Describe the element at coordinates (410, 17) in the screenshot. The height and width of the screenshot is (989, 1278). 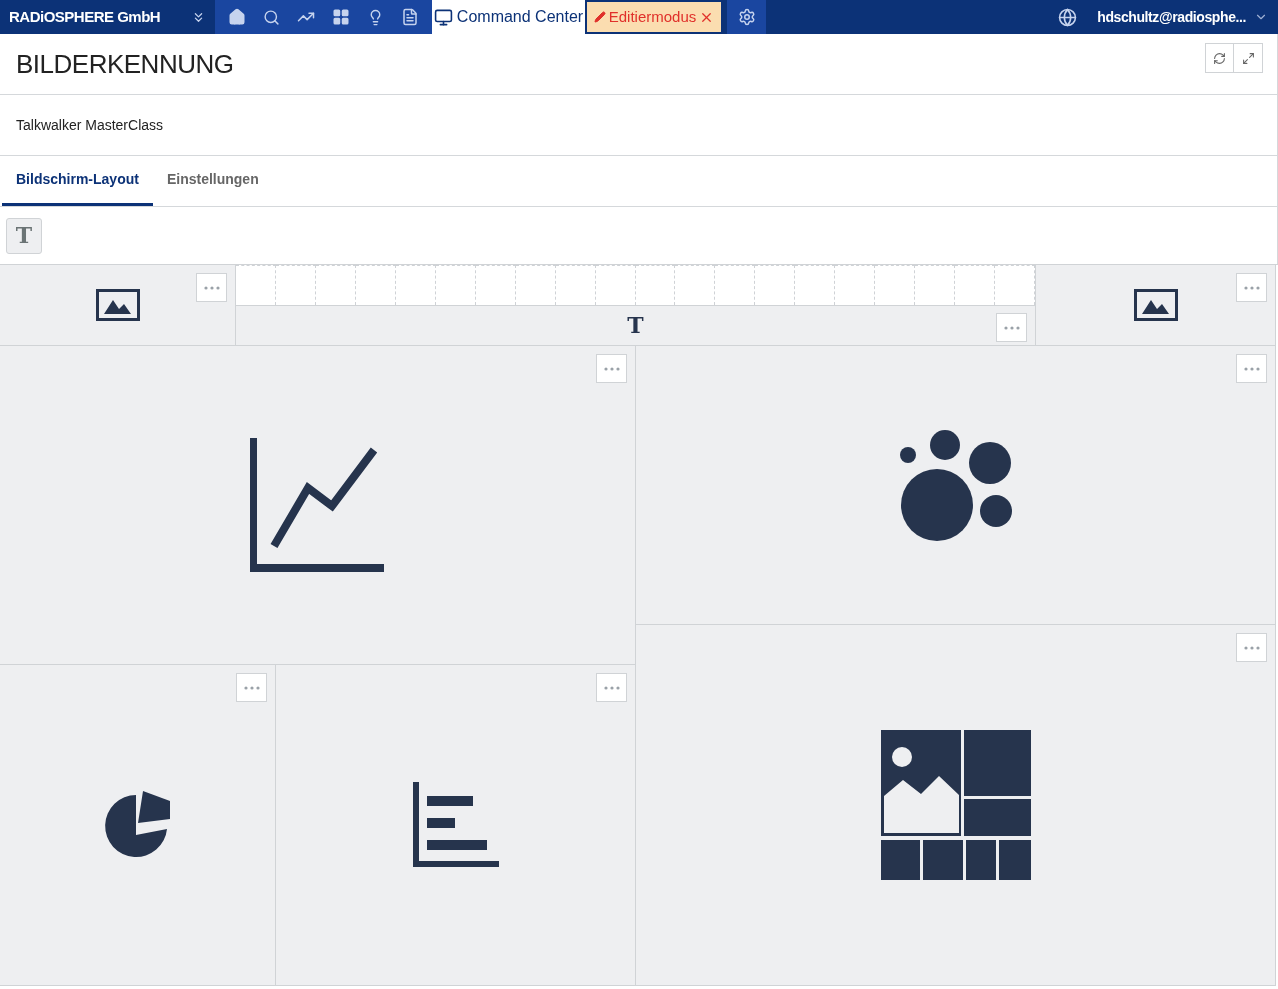
I see `document-icon` at that location.